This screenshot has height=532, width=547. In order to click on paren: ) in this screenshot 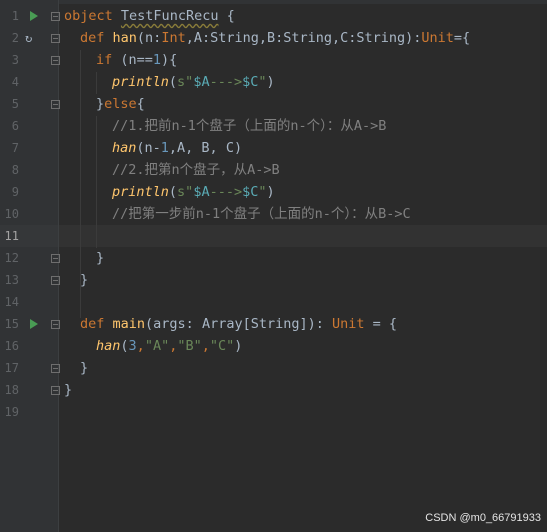, I will do `click(270, 82)`.